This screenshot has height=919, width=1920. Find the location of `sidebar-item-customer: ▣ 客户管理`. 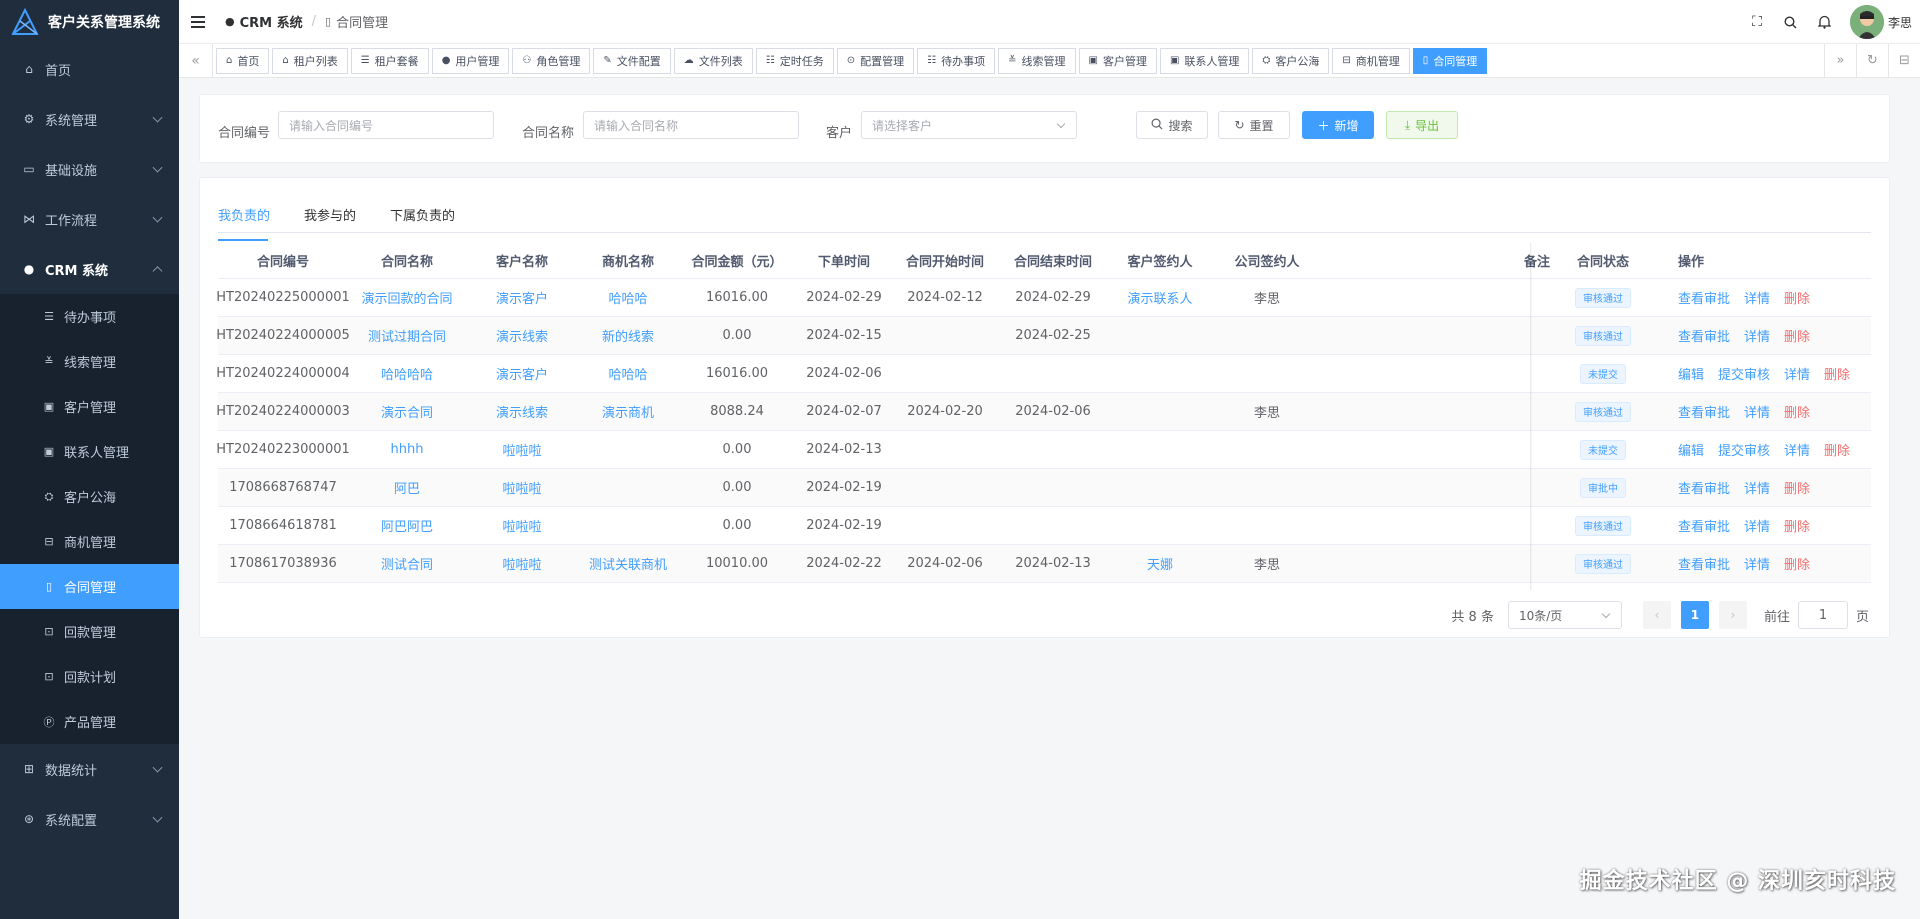

sidebar-item-customer: ▣ 客户管理 is located at coordinates (89, 406).